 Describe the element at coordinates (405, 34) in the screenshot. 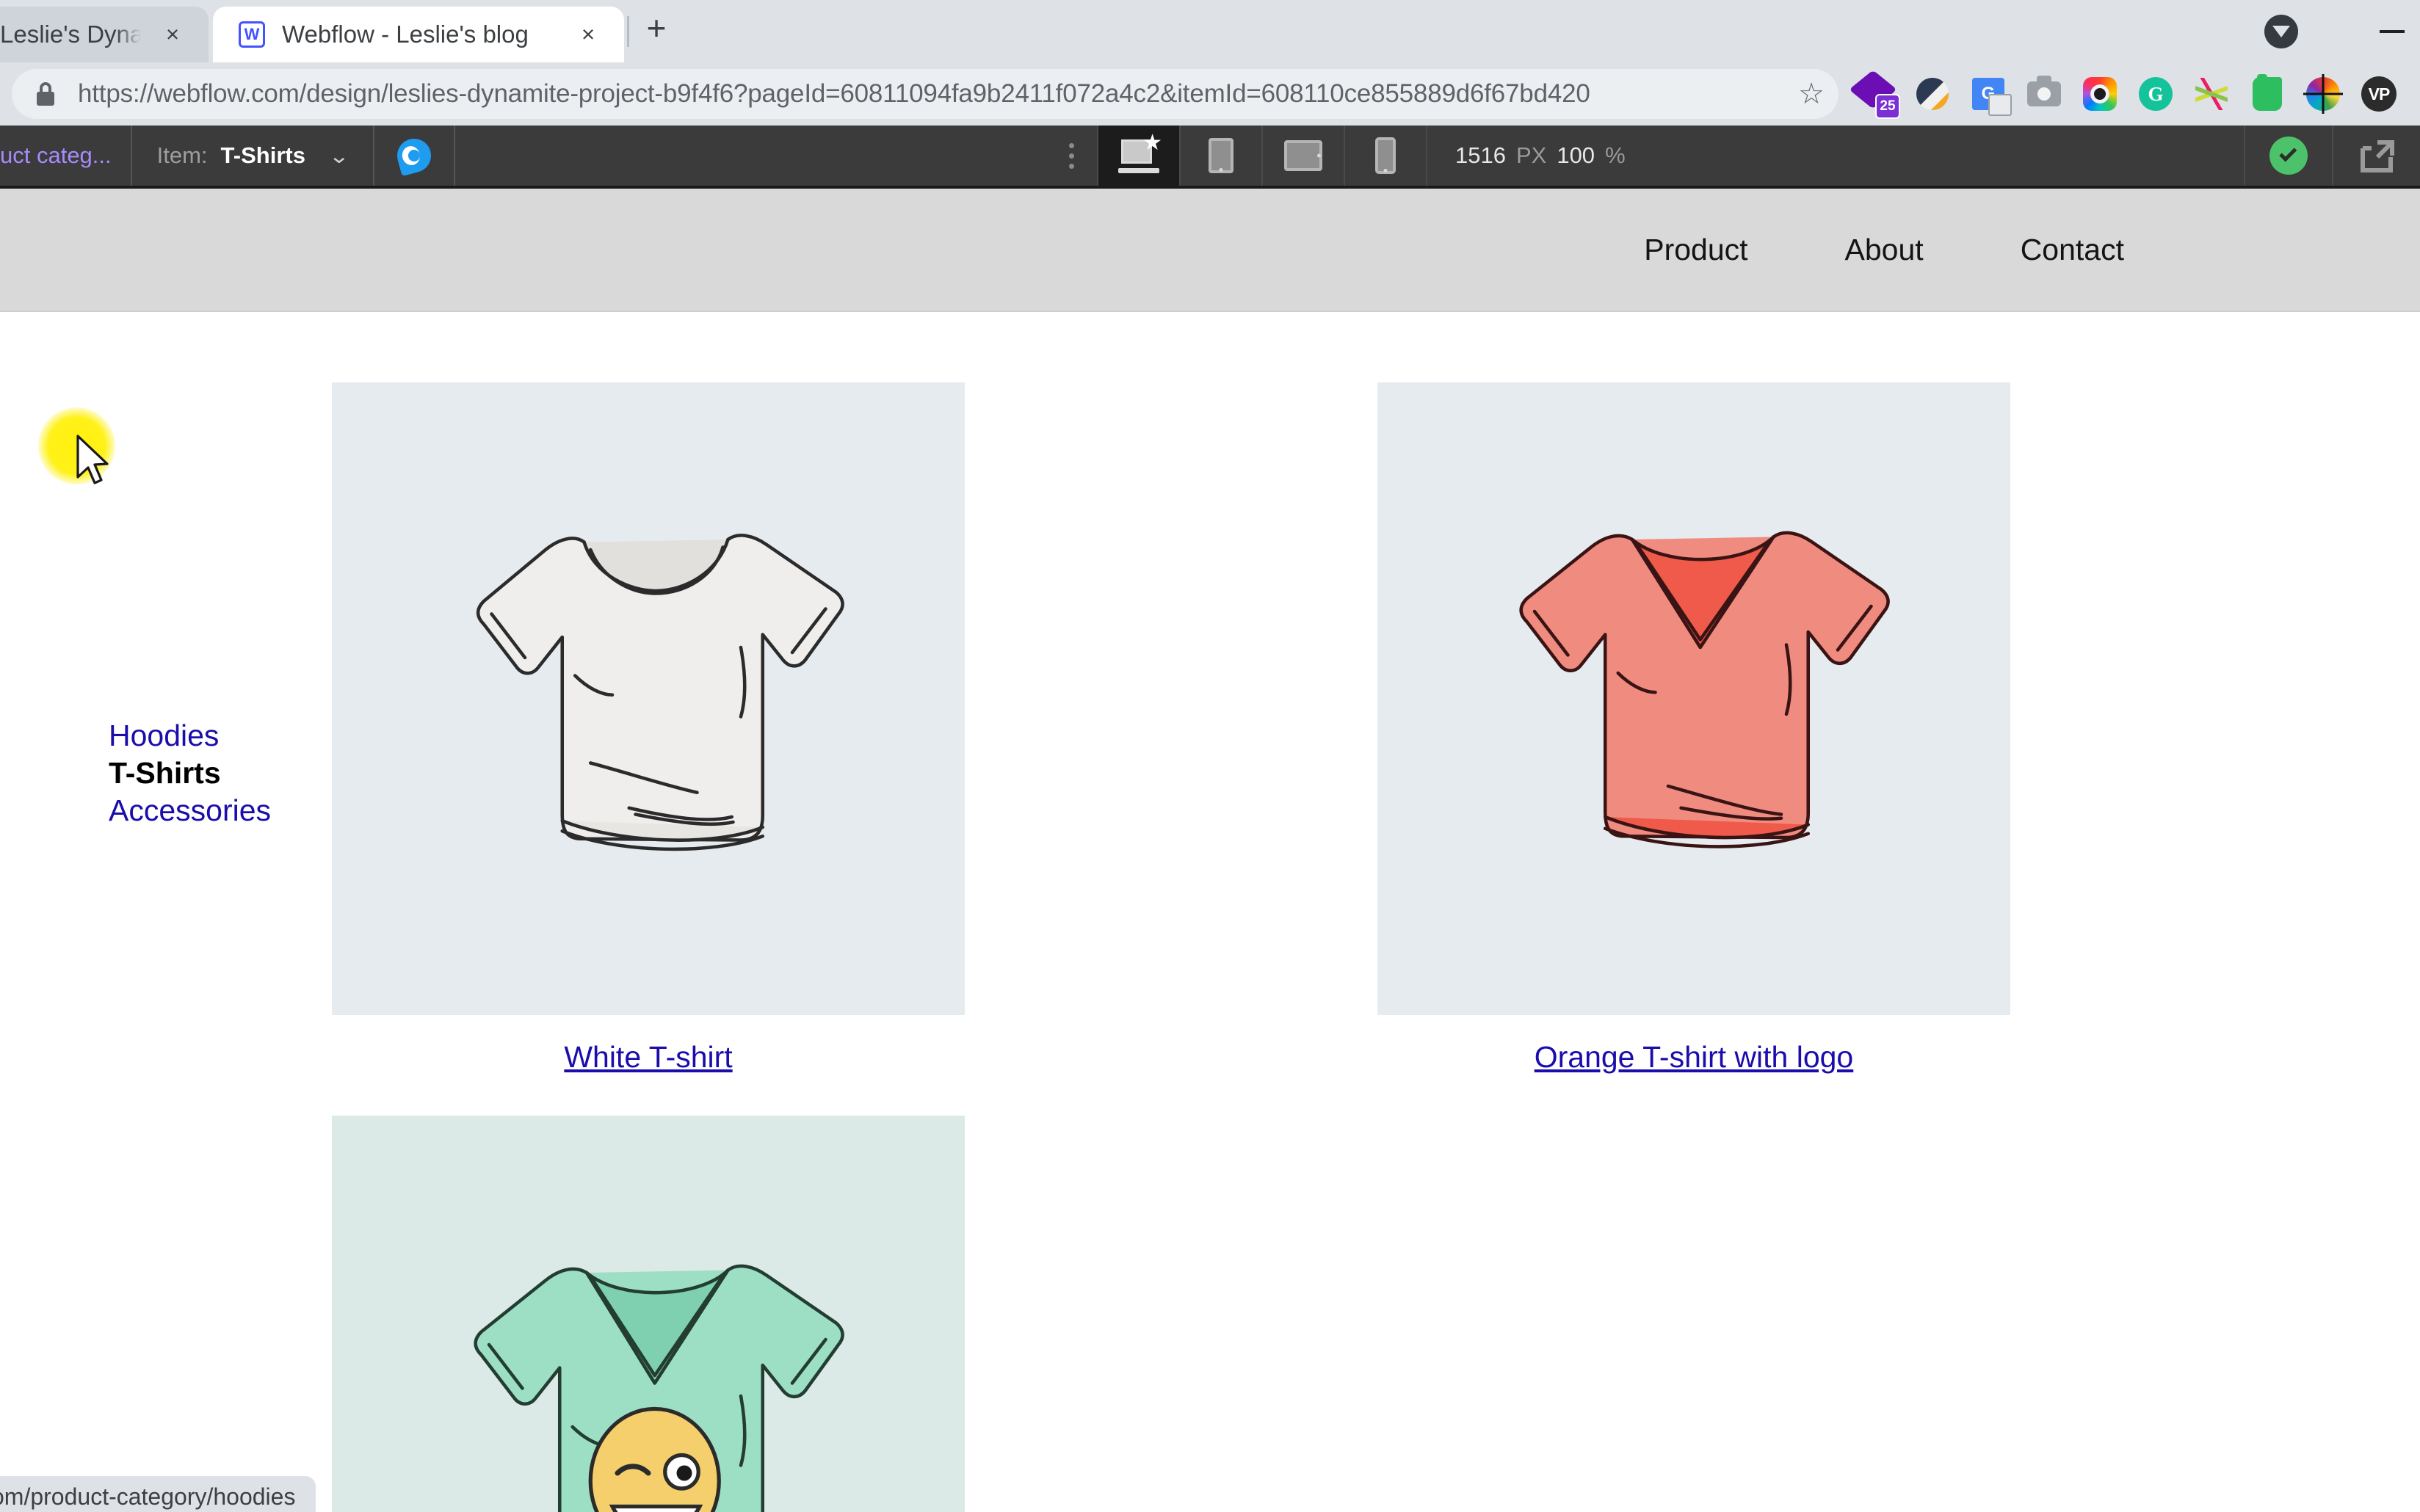

I see `tab-title: Webflow - Leslie's blog` at that location.